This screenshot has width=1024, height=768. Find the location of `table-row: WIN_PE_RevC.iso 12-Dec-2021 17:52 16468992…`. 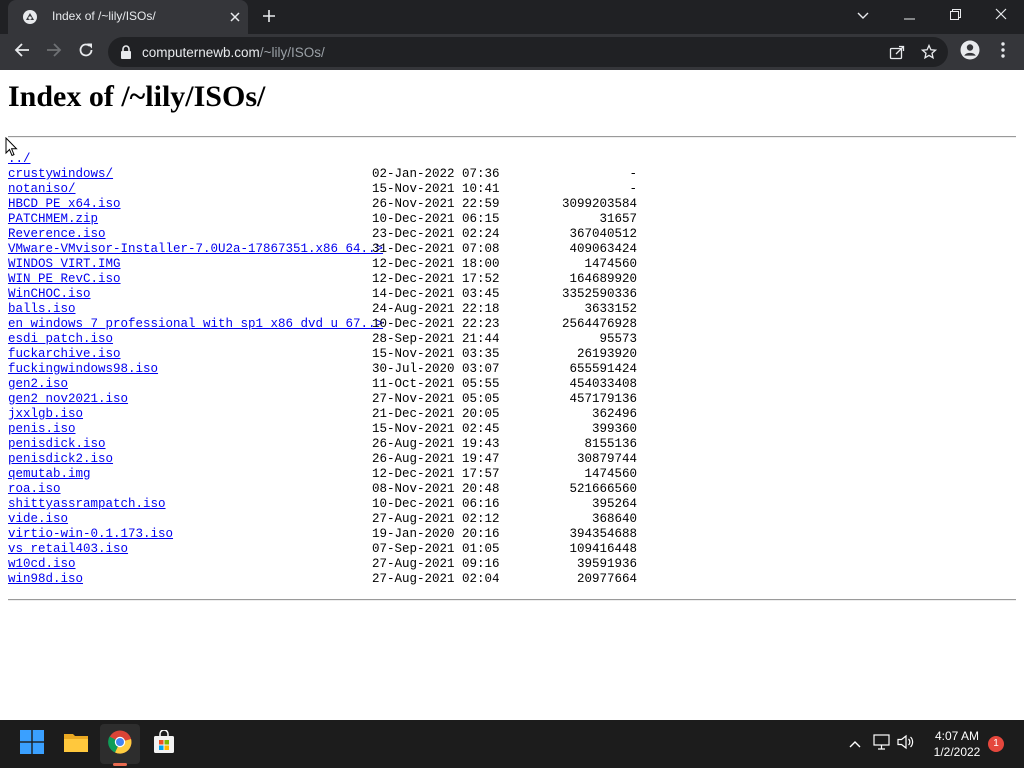

table-row: WIN_PE_RevC.iso 12-Dec-2021 17:52 16468992… is located at coordinates (328, 279).